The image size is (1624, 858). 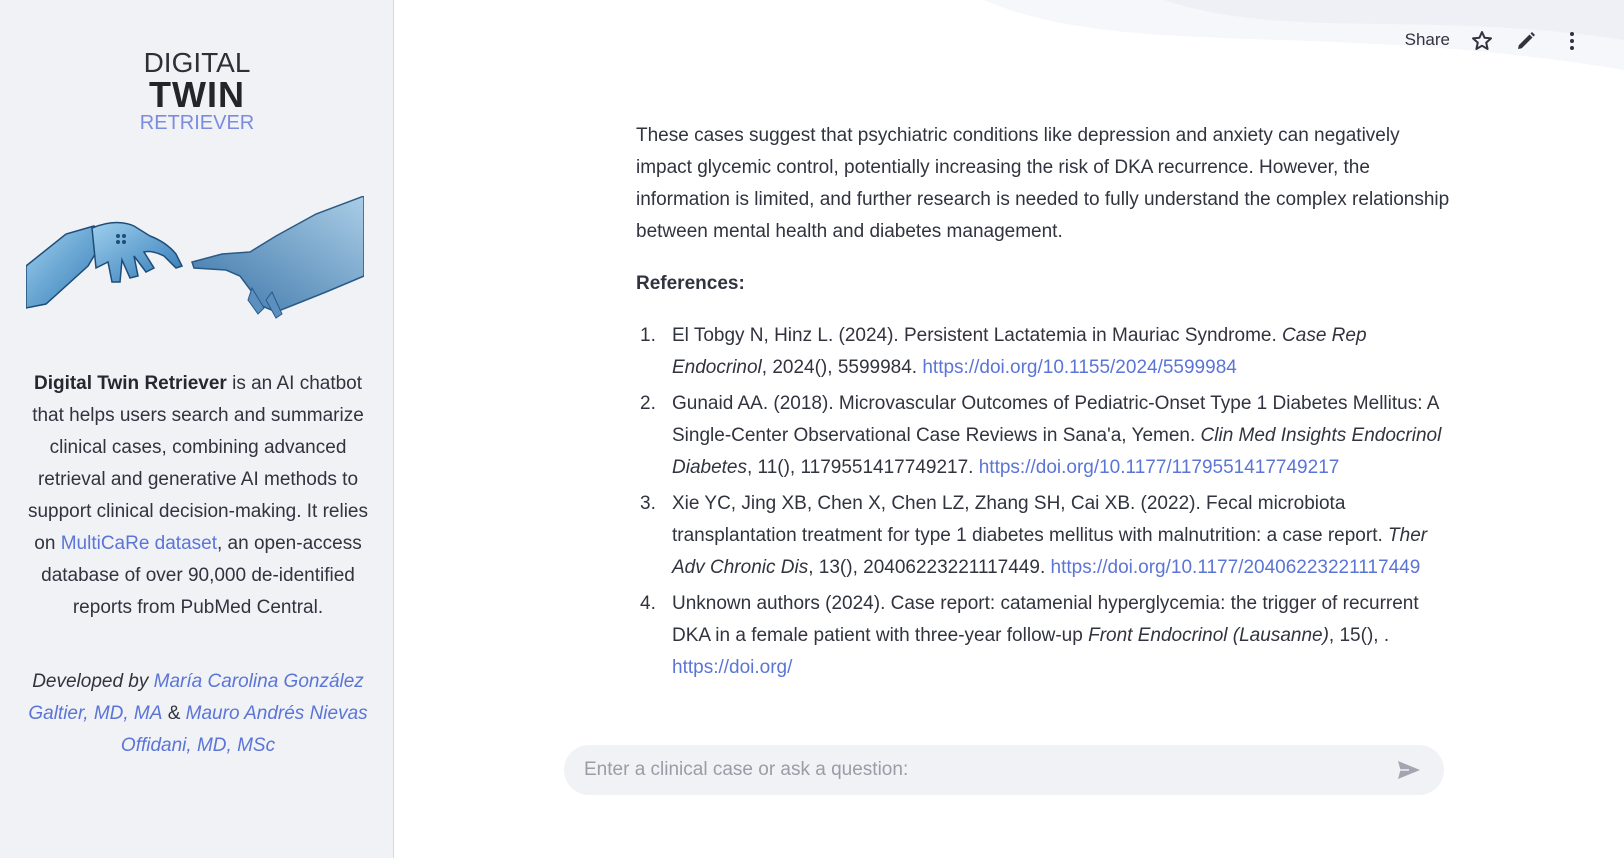 I want to click on robot-hand-icon, so click(x=105, y=265).